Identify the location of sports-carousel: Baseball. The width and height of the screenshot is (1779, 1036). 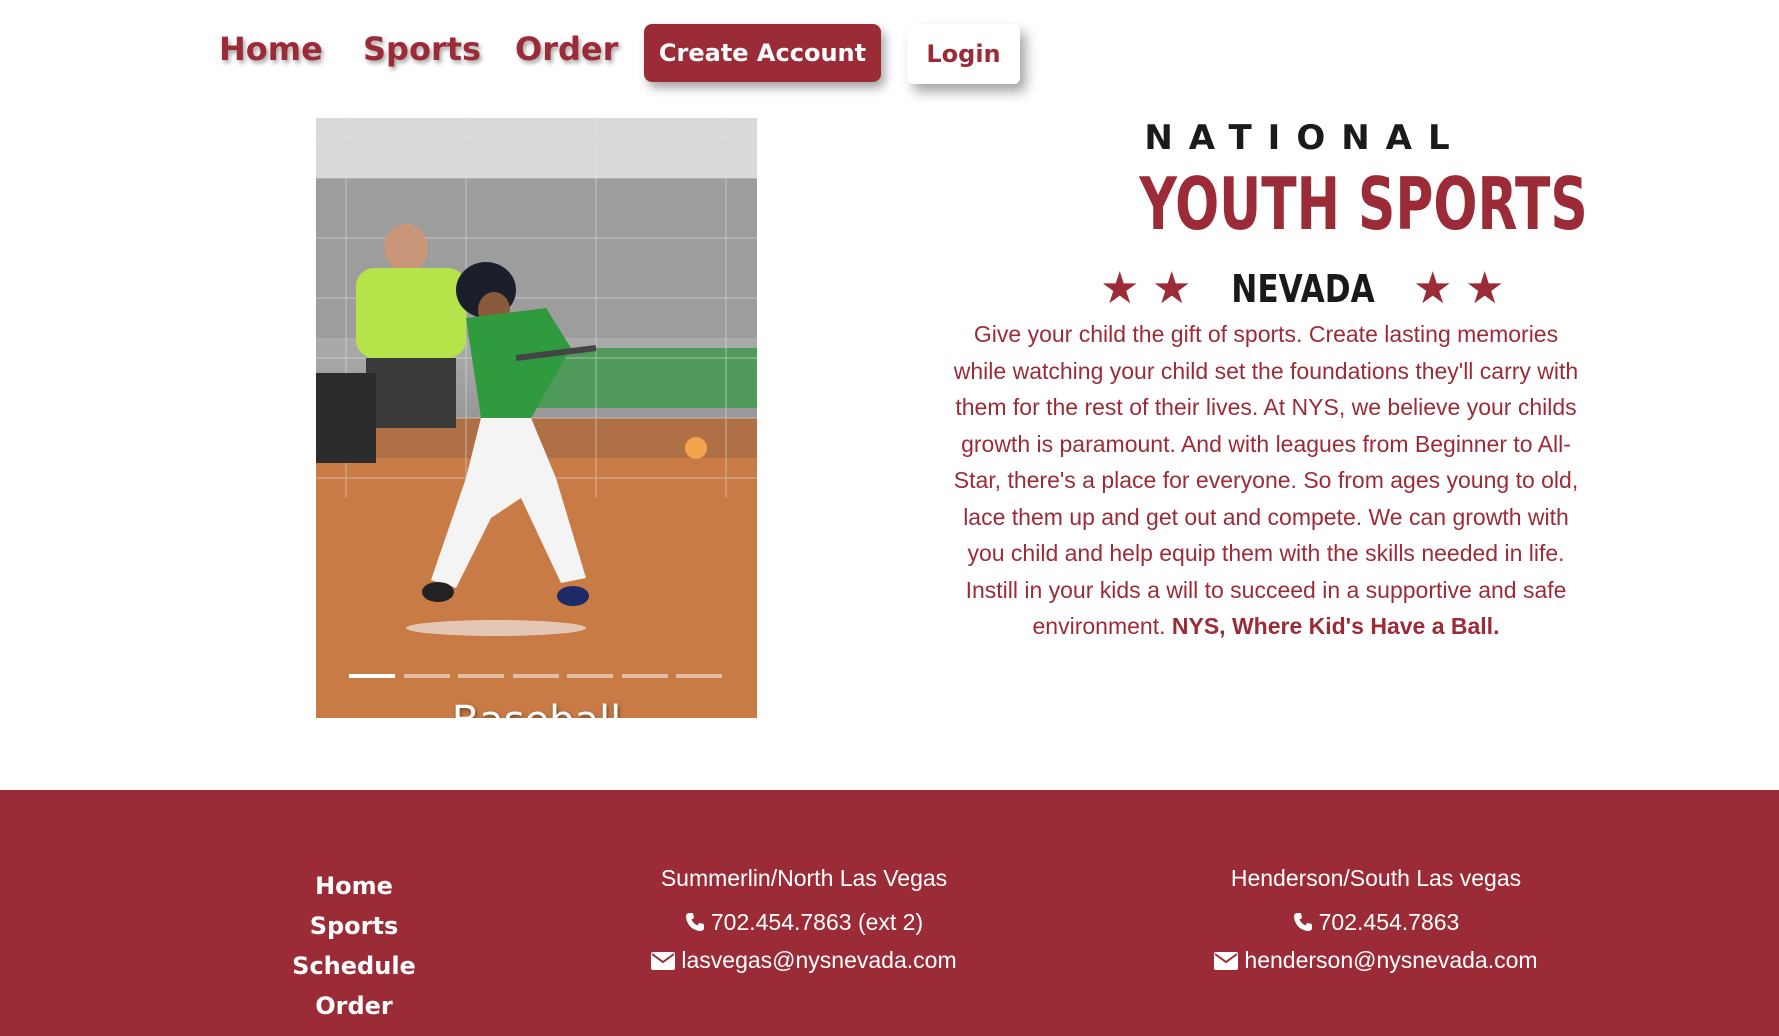
(536, 418).